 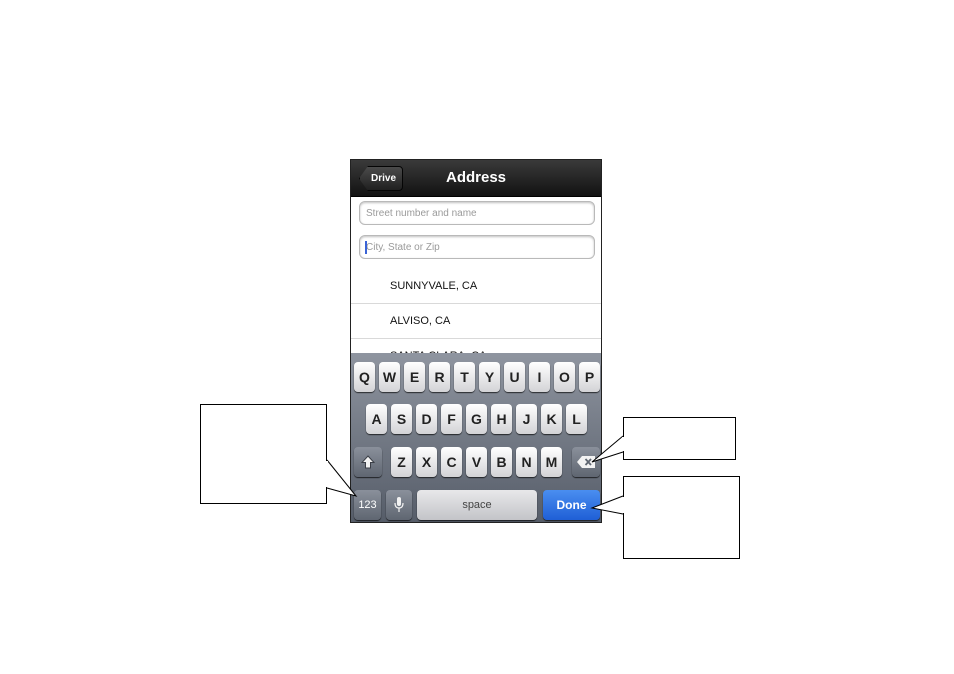 I want to click on key-u: U, so click(x=514, y=377).